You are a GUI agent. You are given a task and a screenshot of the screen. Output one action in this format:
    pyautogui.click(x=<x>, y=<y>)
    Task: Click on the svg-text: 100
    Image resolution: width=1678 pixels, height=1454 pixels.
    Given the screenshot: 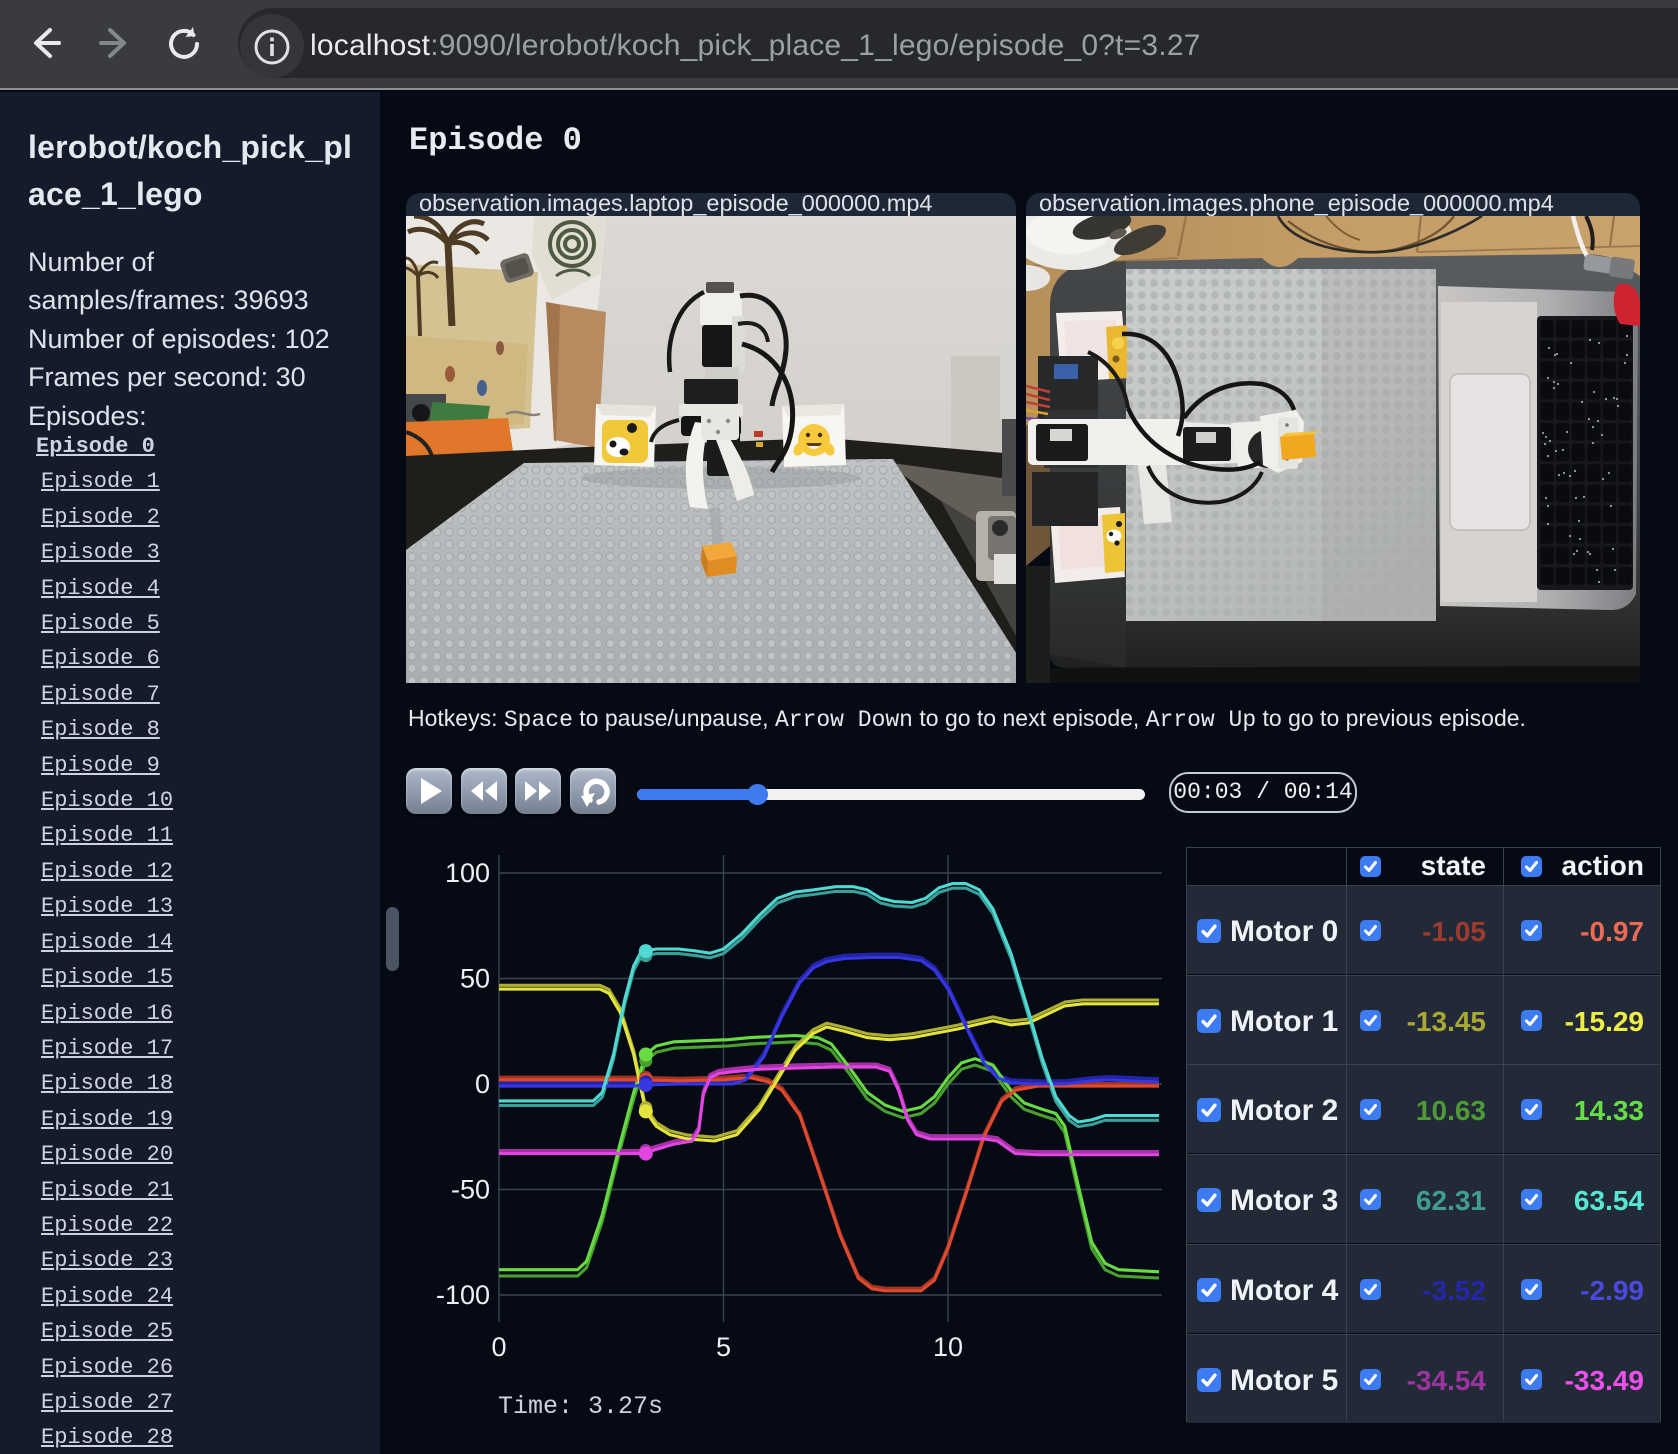 What is the action you would take?
    pyautogui.click(x=467, y=873)
    